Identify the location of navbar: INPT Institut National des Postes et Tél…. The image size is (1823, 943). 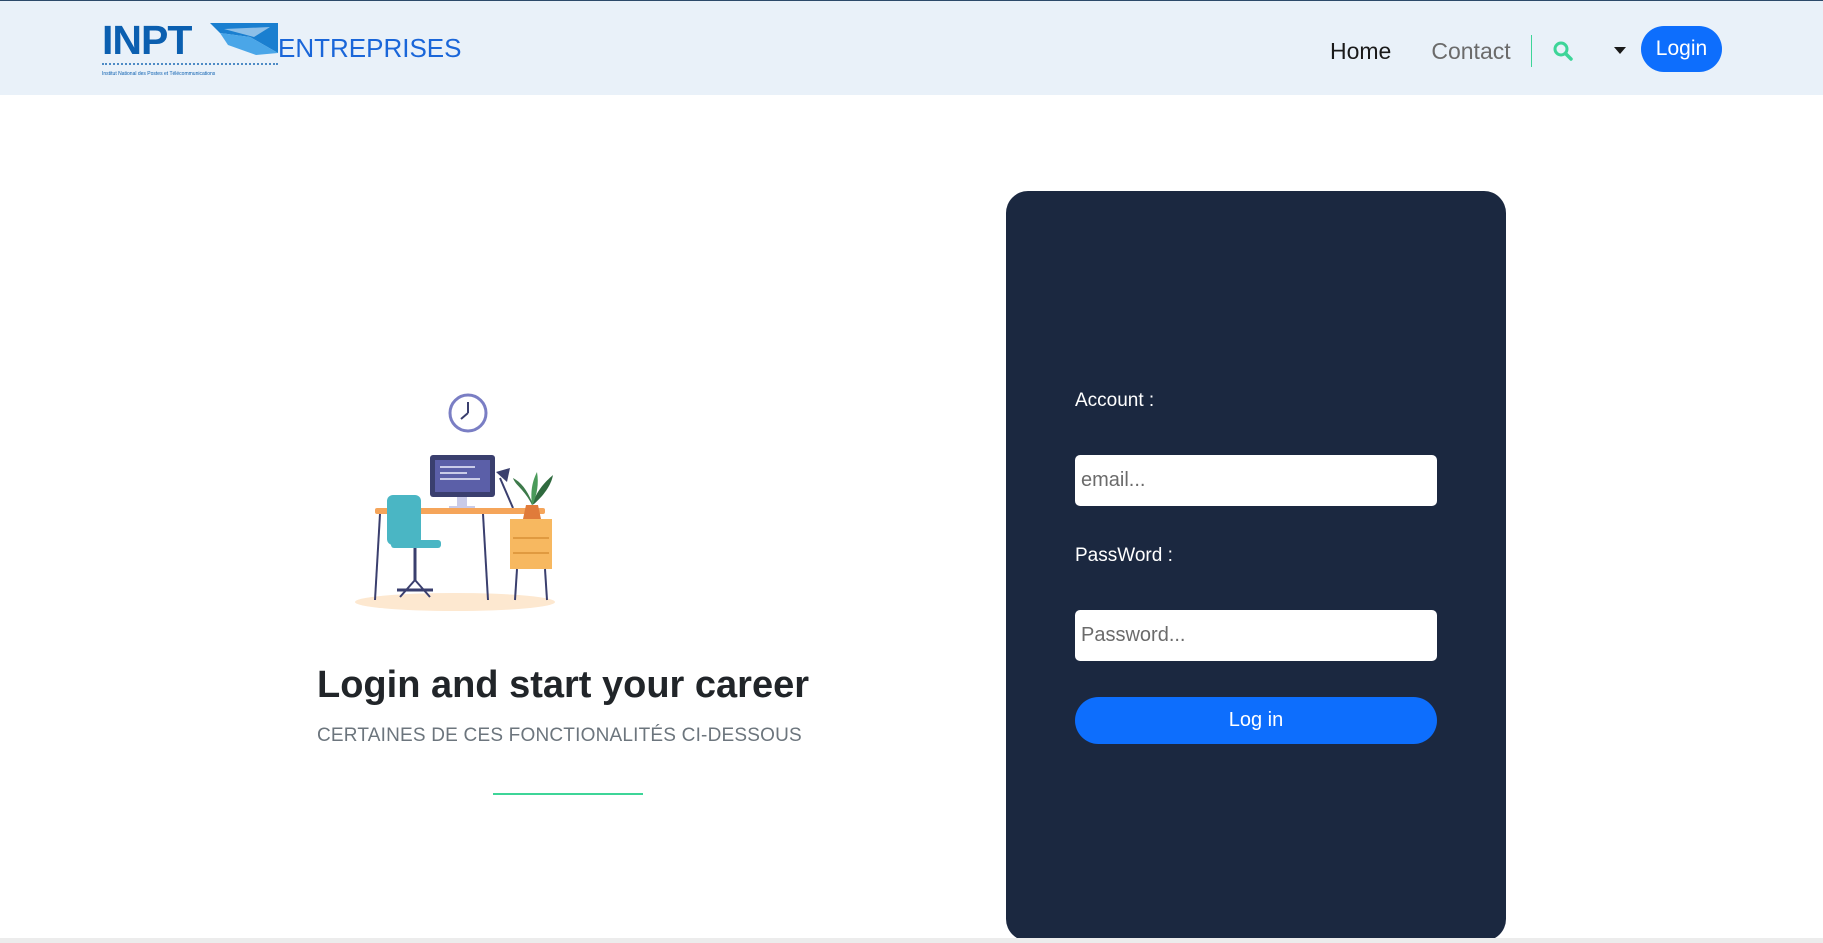
(911, 47).